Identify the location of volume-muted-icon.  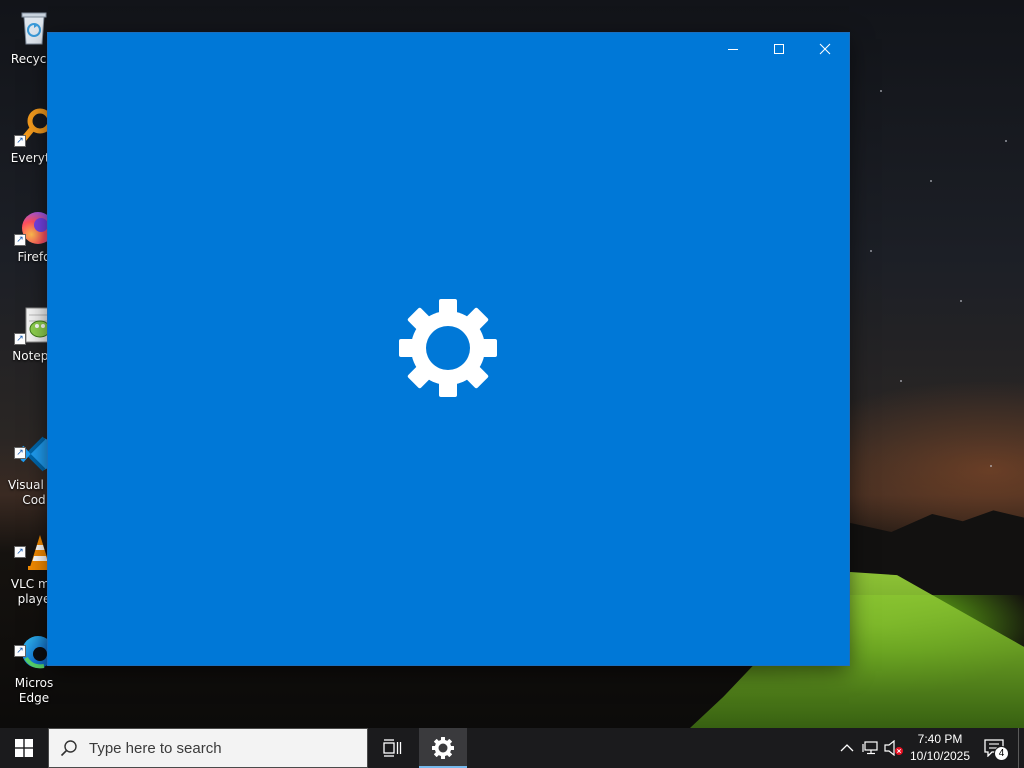
(893, 748).